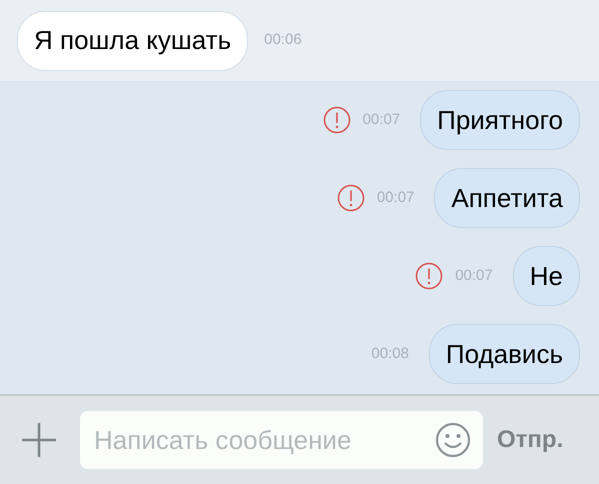  Describe the element at coordinates (504, 354) in the screenshot. I see `message-bubble: Подавись` at that location.